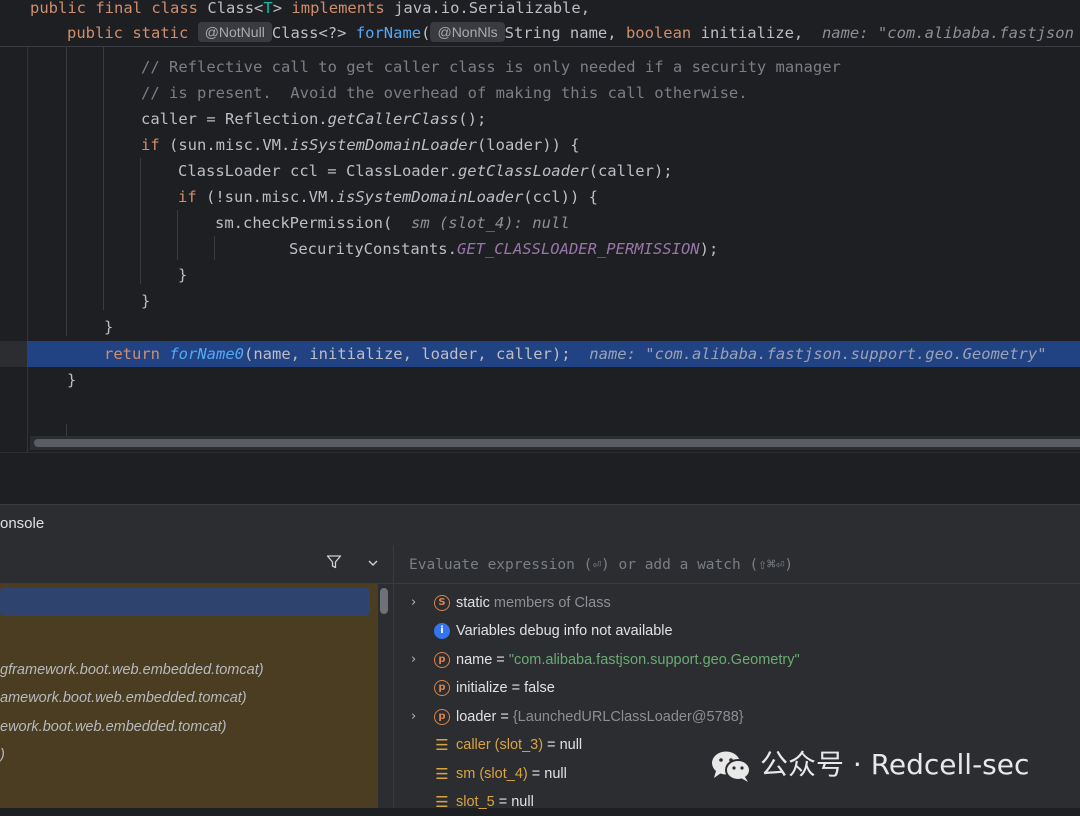  What do you see at coordinates (737, 802) in the screenshot?
I see `variable-row-slot5: ☰ slot_5 = null` at bounding box center [737, 802].